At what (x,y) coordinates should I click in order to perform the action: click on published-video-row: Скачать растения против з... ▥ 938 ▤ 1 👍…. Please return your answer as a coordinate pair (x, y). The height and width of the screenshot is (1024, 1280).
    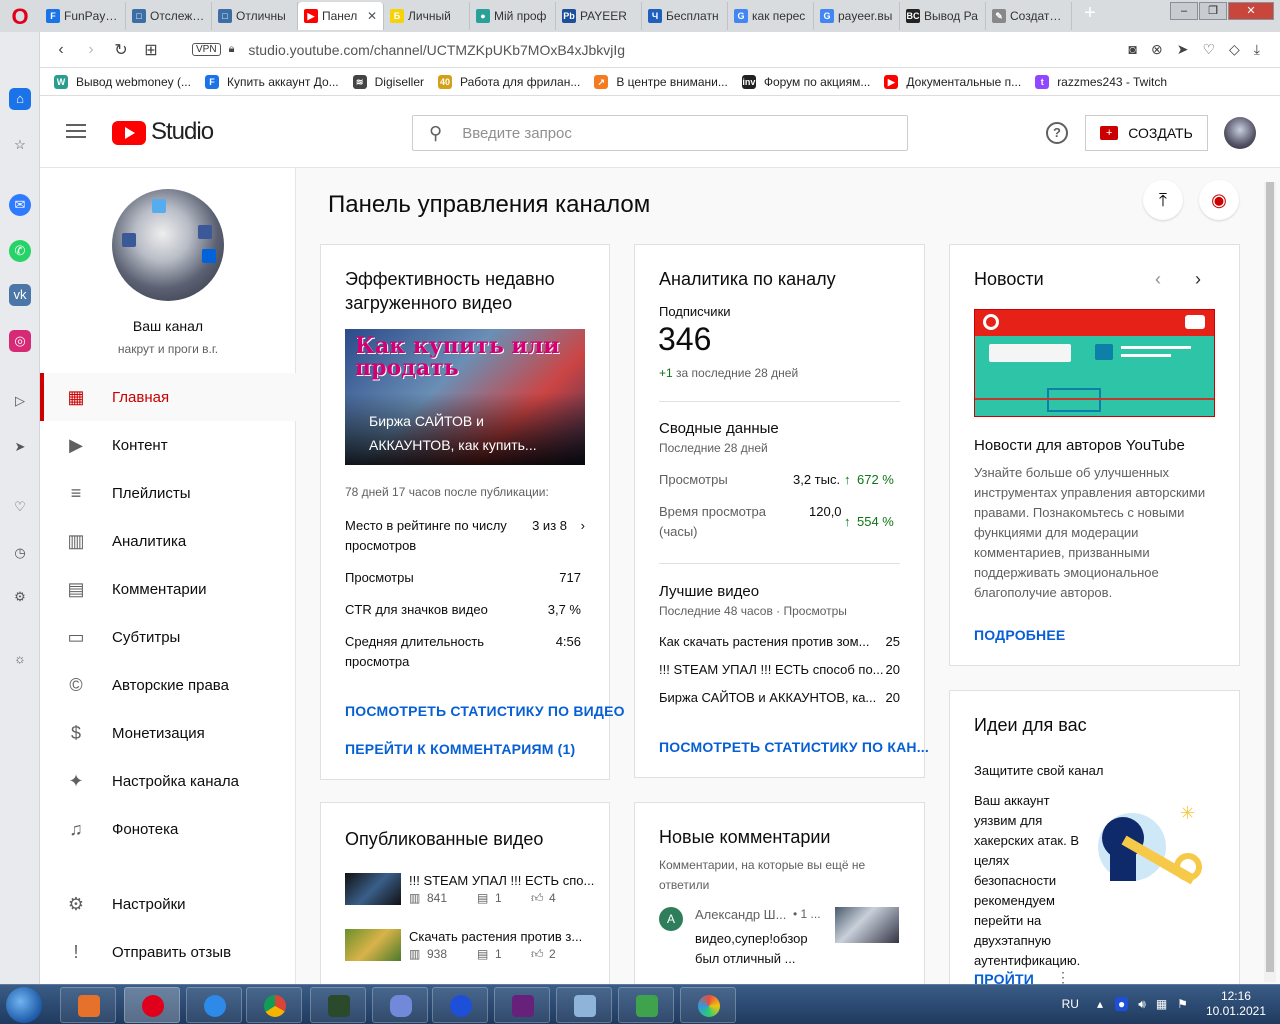
    Looking at the image, I should click on (465, 949).